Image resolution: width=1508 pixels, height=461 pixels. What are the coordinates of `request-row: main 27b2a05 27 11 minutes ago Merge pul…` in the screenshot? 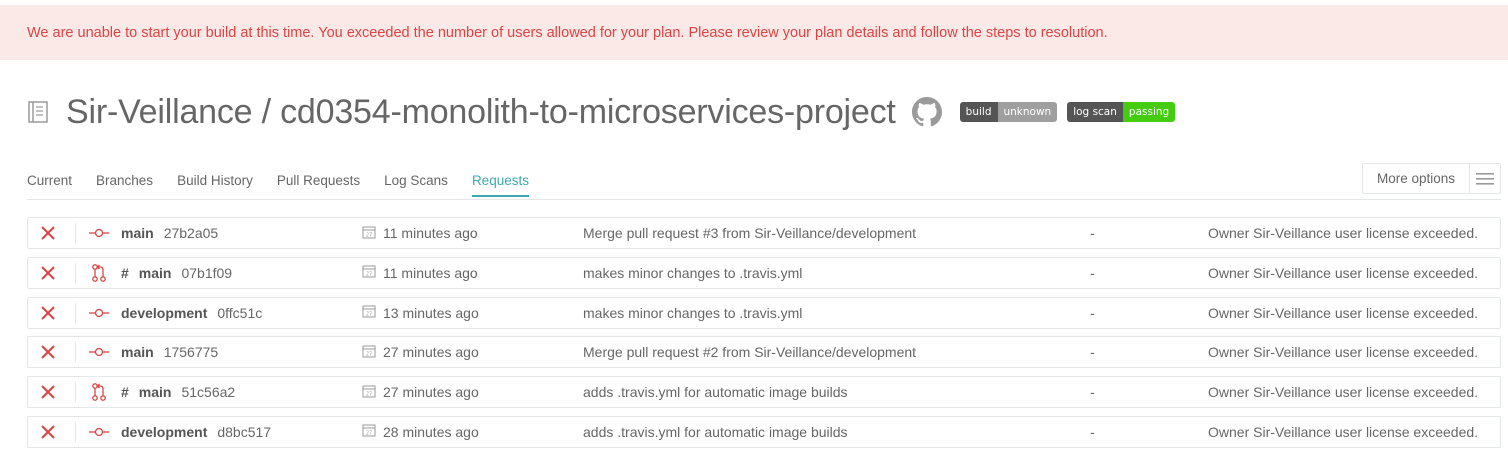 It's located at (764, 233).